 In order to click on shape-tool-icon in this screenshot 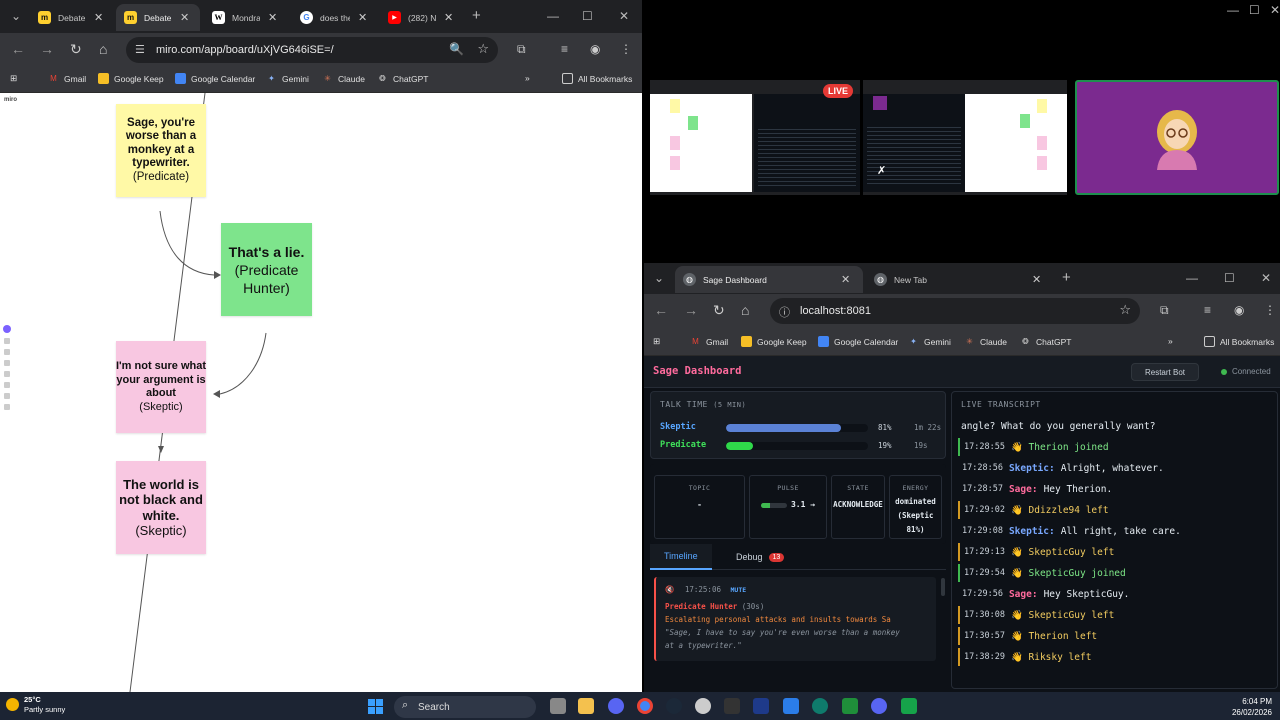, I will do `click(7, 374)`.